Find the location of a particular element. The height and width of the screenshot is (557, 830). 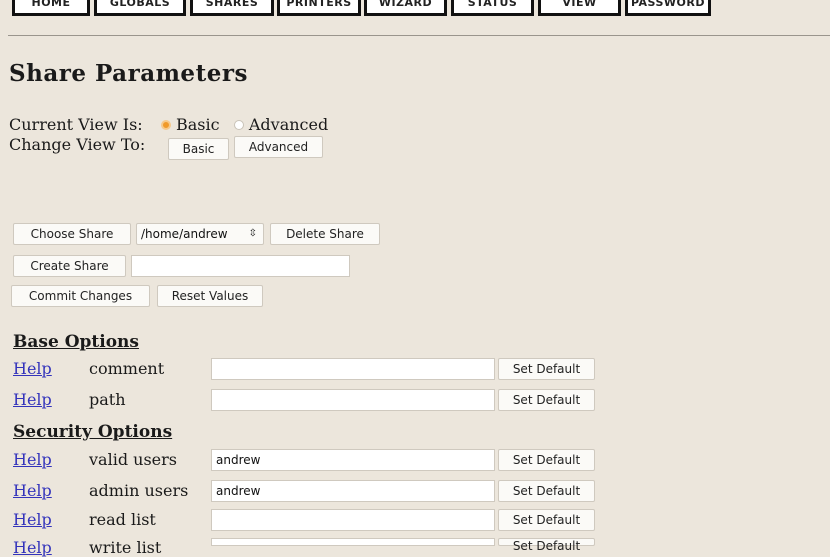

set-default-button-comment: Set Default is located at coordinates (546, 369).